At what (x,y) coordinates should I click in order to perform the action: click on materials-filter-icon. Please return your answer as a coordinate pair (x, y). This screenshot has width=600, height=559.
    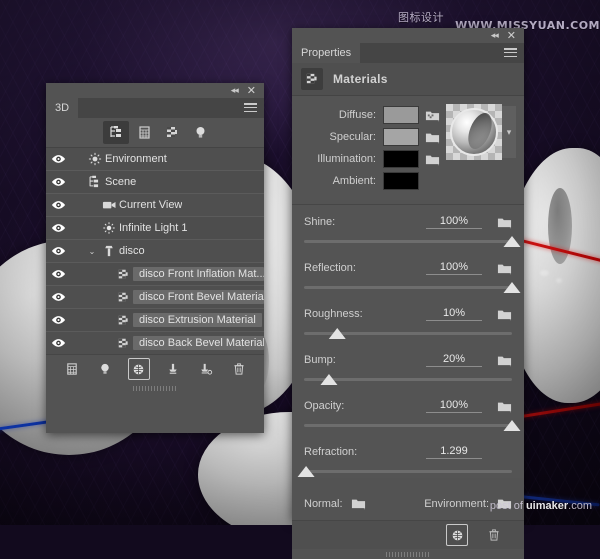
    Looking at the image, I should click on (172, 132).